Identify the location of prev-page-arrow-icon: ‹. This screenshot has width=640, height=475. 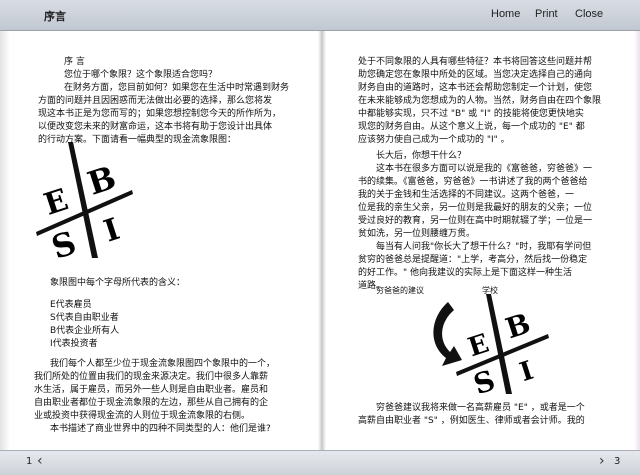
(40, 461).